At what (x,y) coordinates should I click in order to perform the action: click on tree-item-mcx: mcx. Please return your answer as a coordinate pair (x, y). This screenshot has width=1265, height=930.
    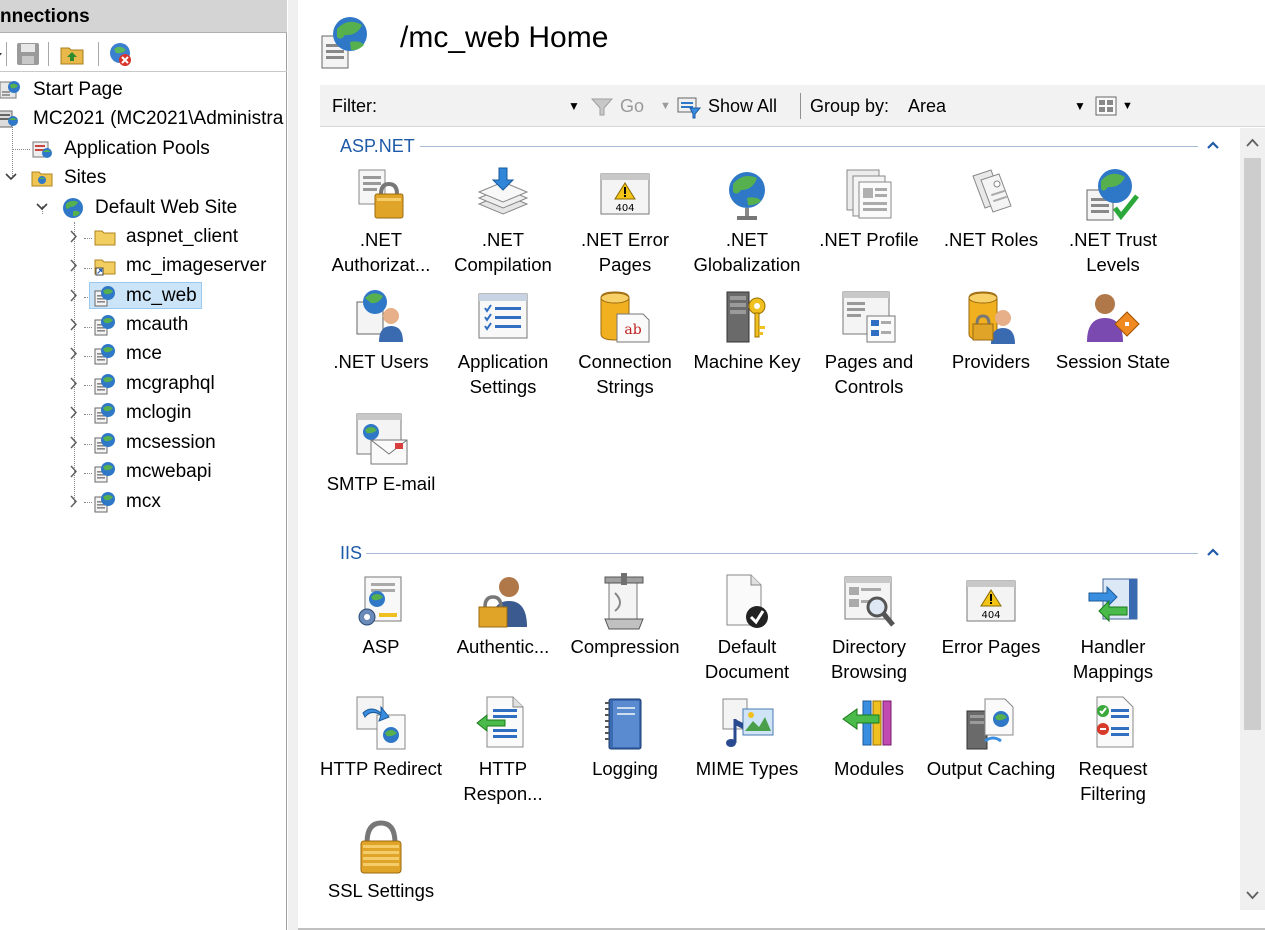
    Looking at the image, I should click on (143, 501).